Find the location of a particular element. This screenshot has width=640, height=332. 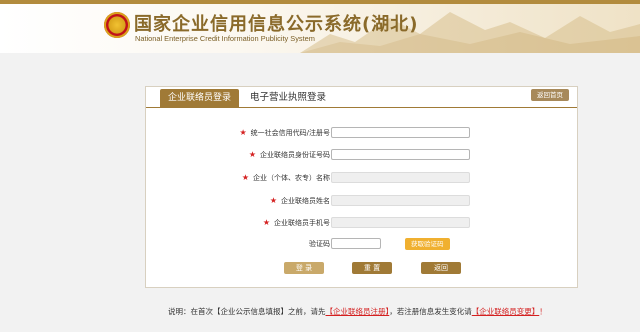

tab-contact-login: 企业联络员登录 is located at coordinates (200, 98).